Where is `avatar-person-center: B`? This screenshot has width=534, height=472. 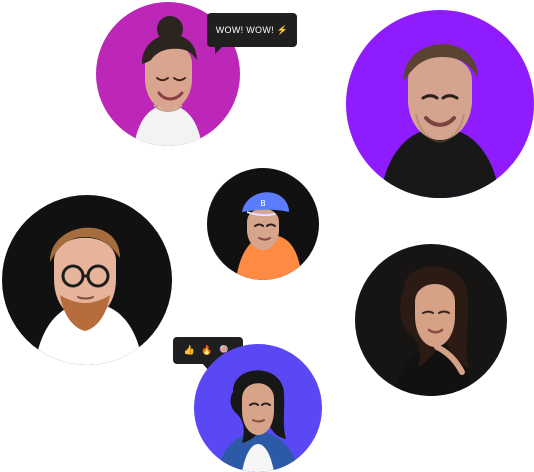 avatar-person-center: B is located at coordinates (263, 224).